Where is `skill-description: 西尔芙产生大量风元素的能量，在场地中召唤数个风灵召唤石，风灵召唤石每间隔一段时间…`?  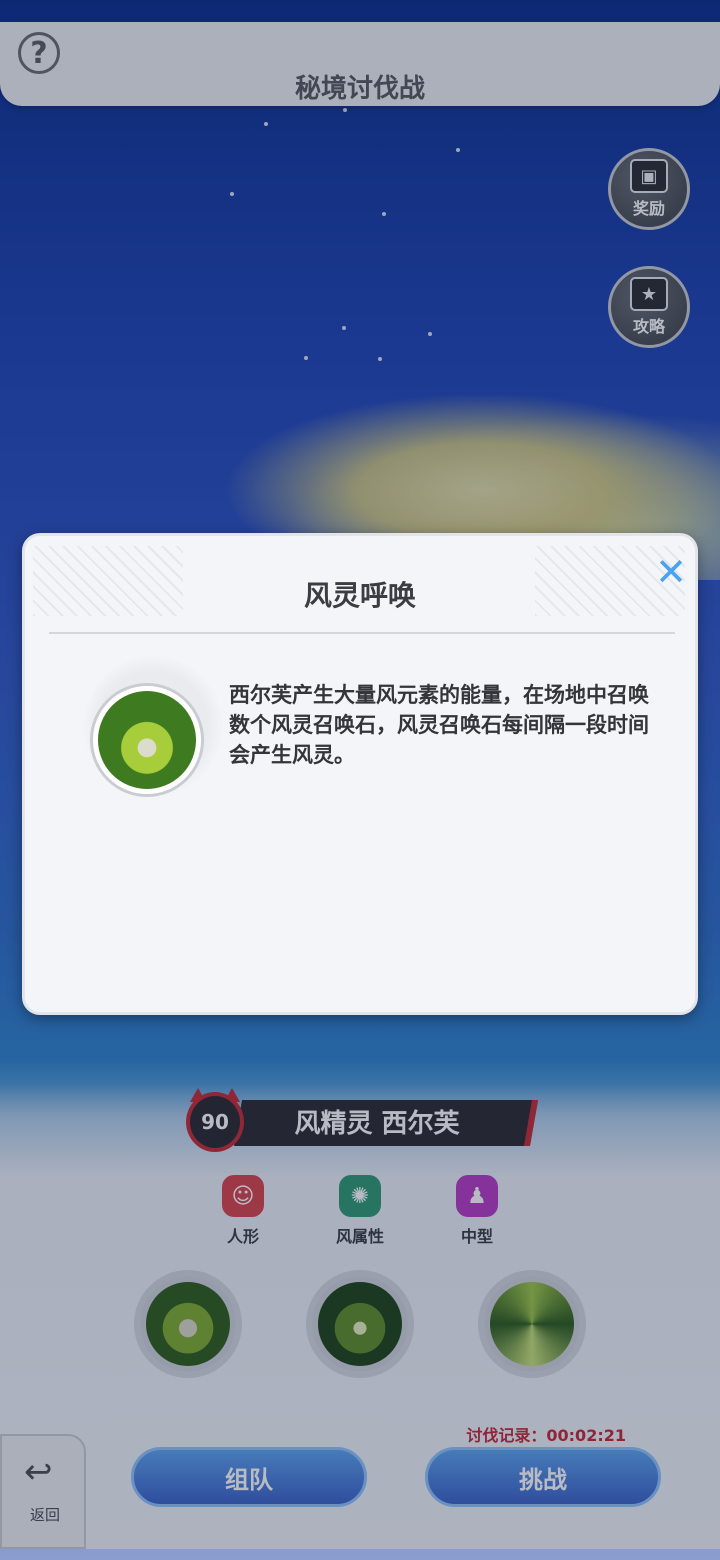
skill-description: 西尔芙产生大量风元素的能量，在场地中召唤数个风灵召唤石，风灵召唤石每间隔一段时间… is located at coordinates (439, 725).